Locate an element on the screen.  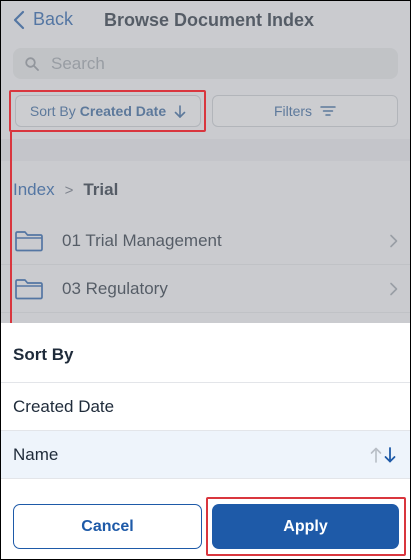
sort-direction-toggle is located at coordinates (382, 454).